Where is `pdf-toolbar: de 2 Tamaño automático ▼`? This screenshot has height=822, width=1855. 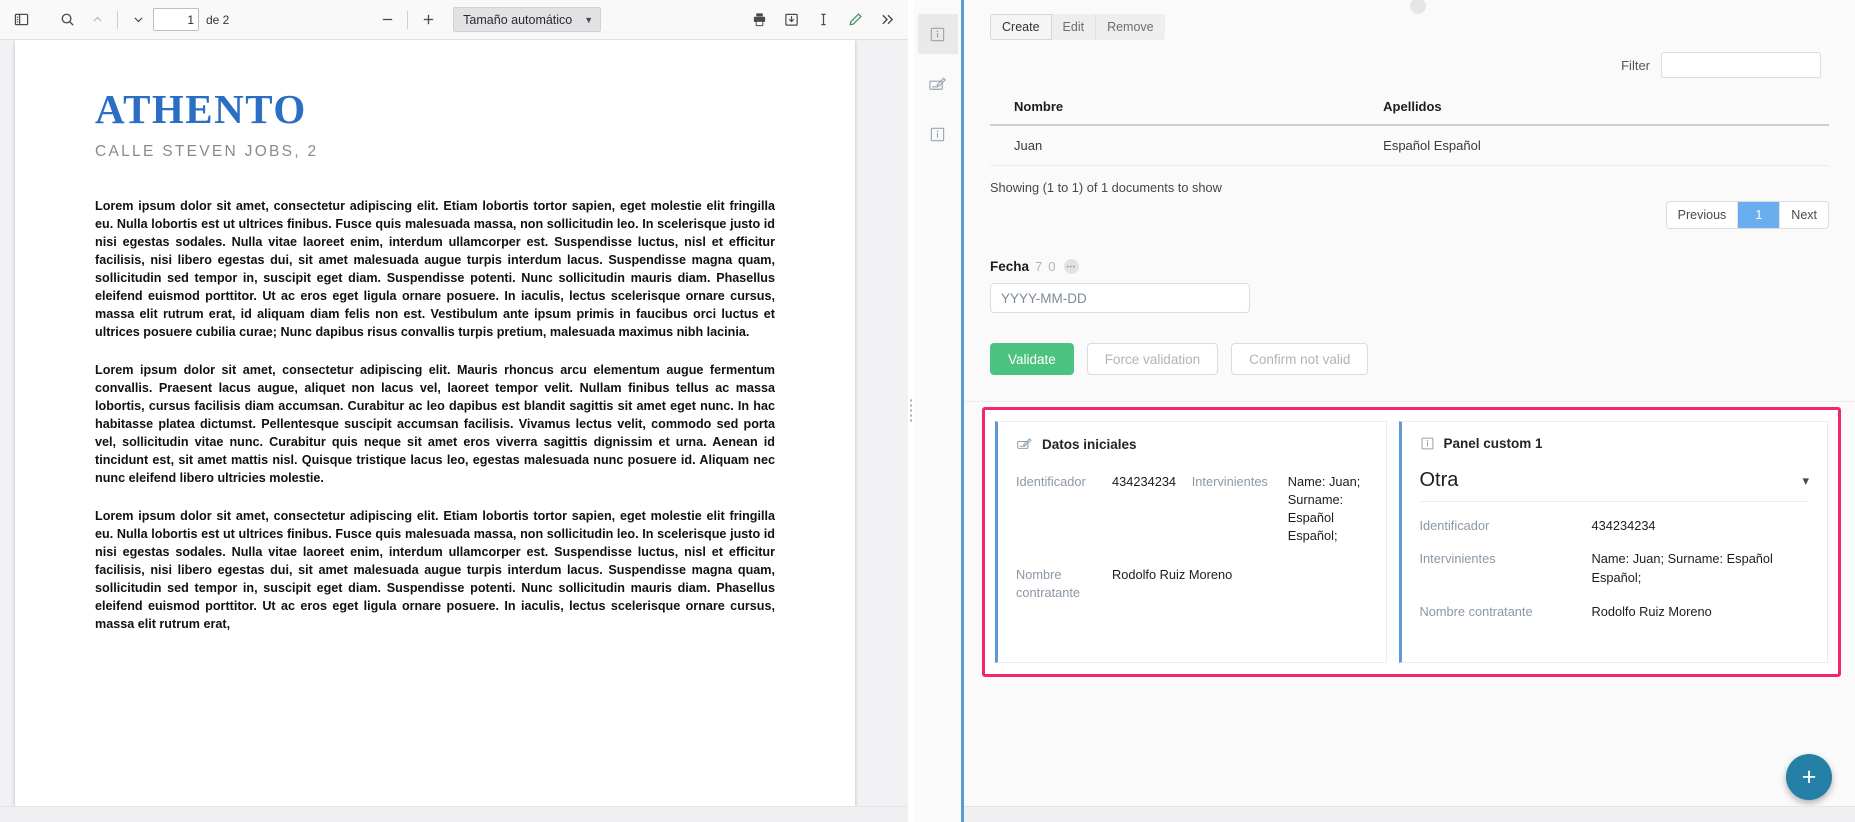 pdf-toolbar: de 2 Tamaño automático ▼ is located at coordinates (454, 20).